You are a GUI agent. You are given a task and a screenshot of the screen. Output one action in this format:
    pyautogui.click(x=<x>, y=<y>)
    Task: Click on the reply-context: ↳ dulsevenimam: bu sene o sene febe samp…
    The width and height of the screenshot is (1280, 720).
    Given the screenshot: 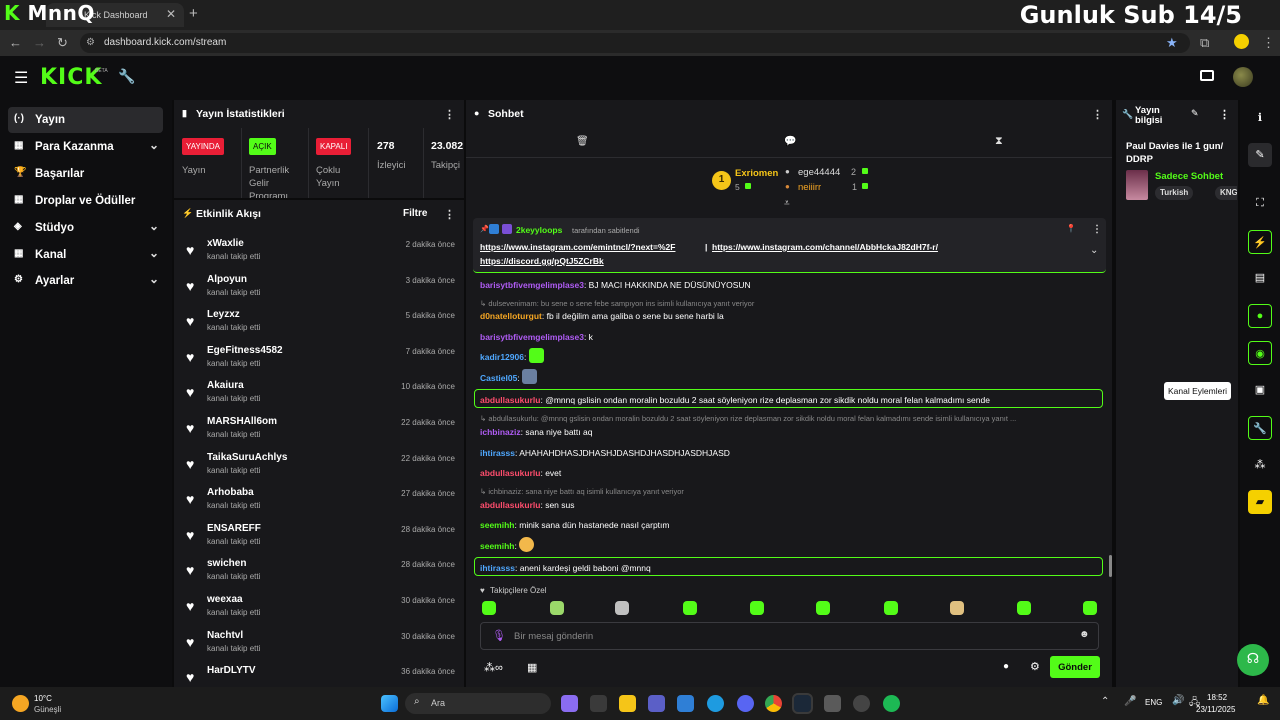 What is the action you would take?
    pyautogui.click(x=617, y=303)
    